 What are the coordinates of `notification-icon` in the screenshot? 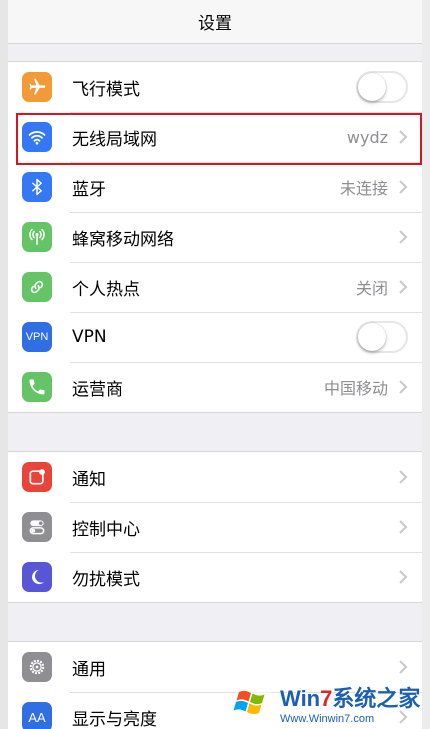 It's located at (37, 477).